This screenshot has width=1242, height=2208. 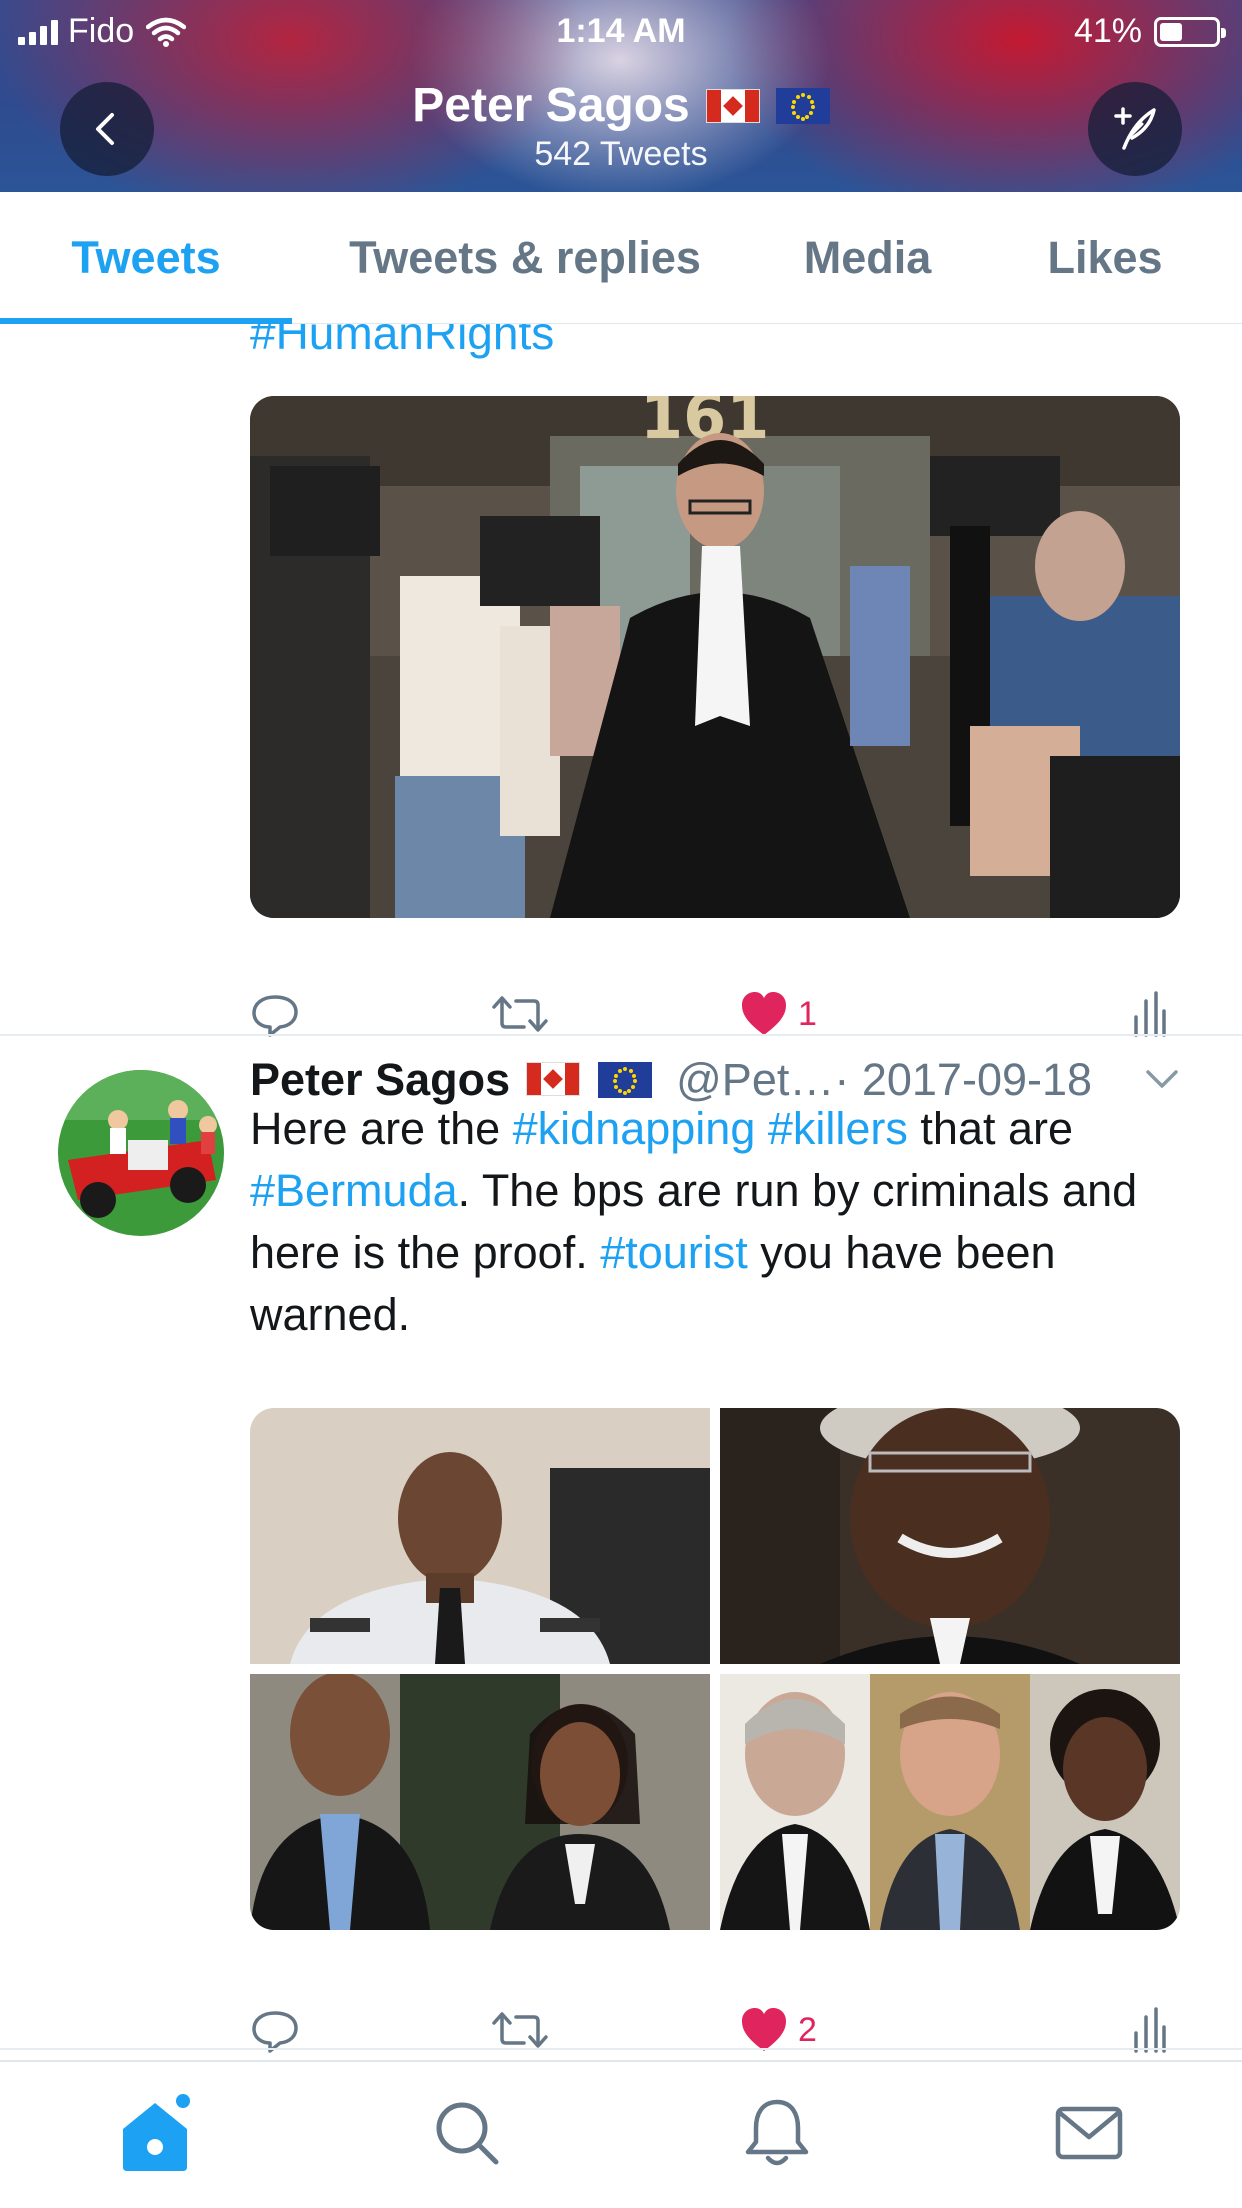 I want to click on notifications-icon, so click(x=777, y=2132).